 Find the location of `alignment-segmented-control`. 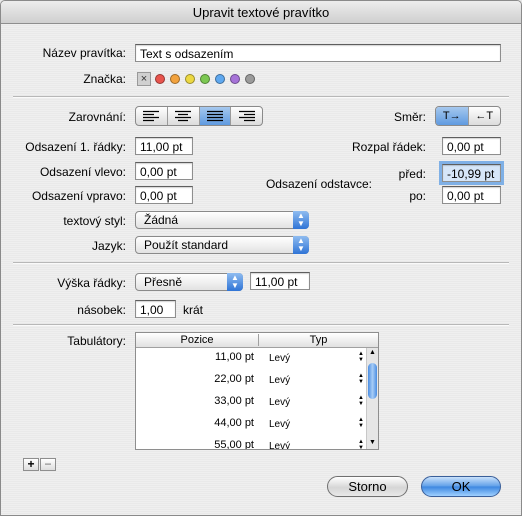

alignment-segmented-control is located at coordinates (199, 116).